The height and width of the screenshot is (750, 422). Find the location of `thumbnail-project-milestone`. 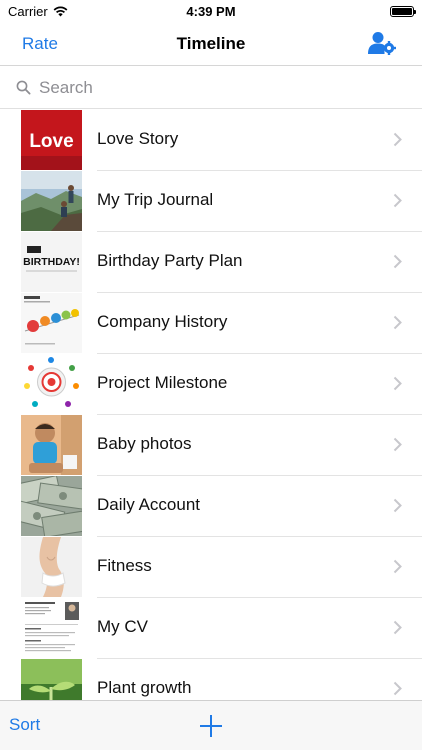

thumbnail-project-milestone is located at coordinates (51, 384).